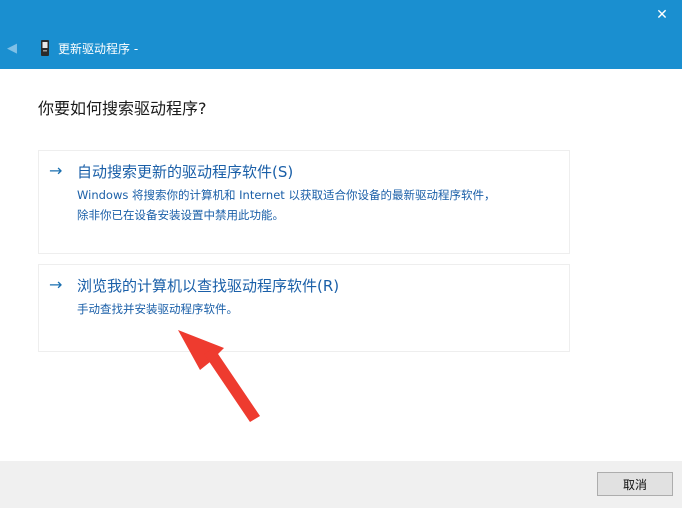 The width and height of the screenshot is (682, 508). Describe the element at coordinates (219, 376) in the screenshot. I see `annotation-arrow-icon` at that location.